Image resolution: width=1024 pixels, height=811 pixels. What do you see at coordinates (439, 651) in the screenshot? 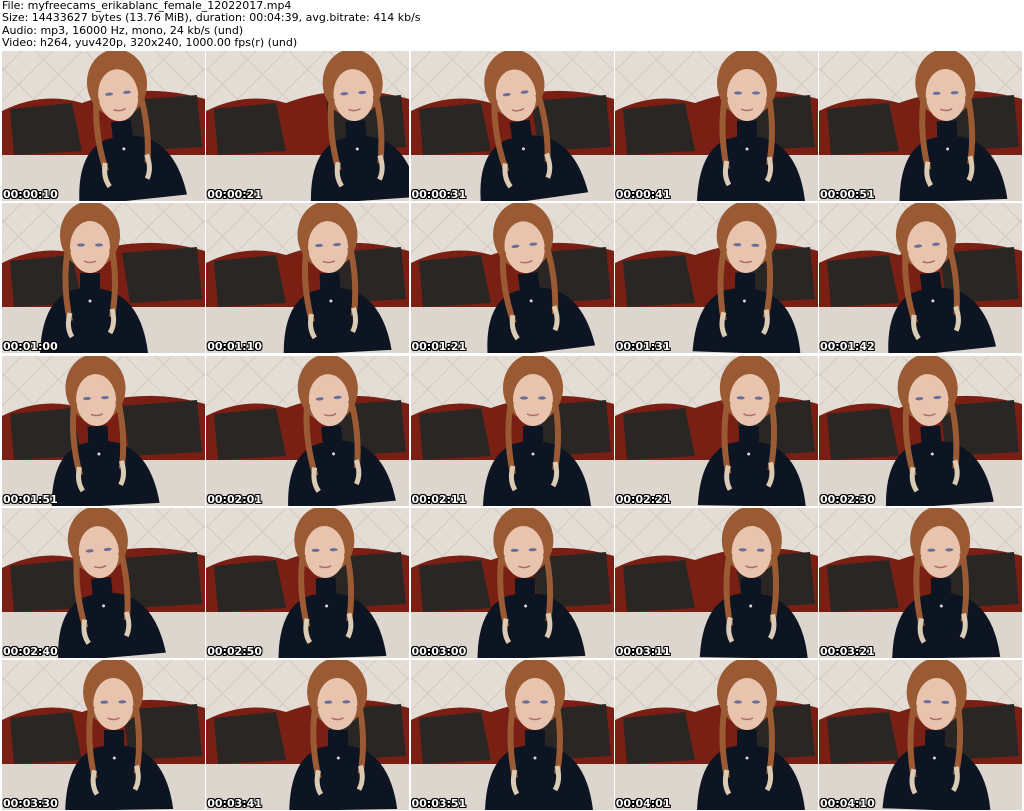
I see `frame-timestamp: 00:03:00` at bounding box center [439, 651].